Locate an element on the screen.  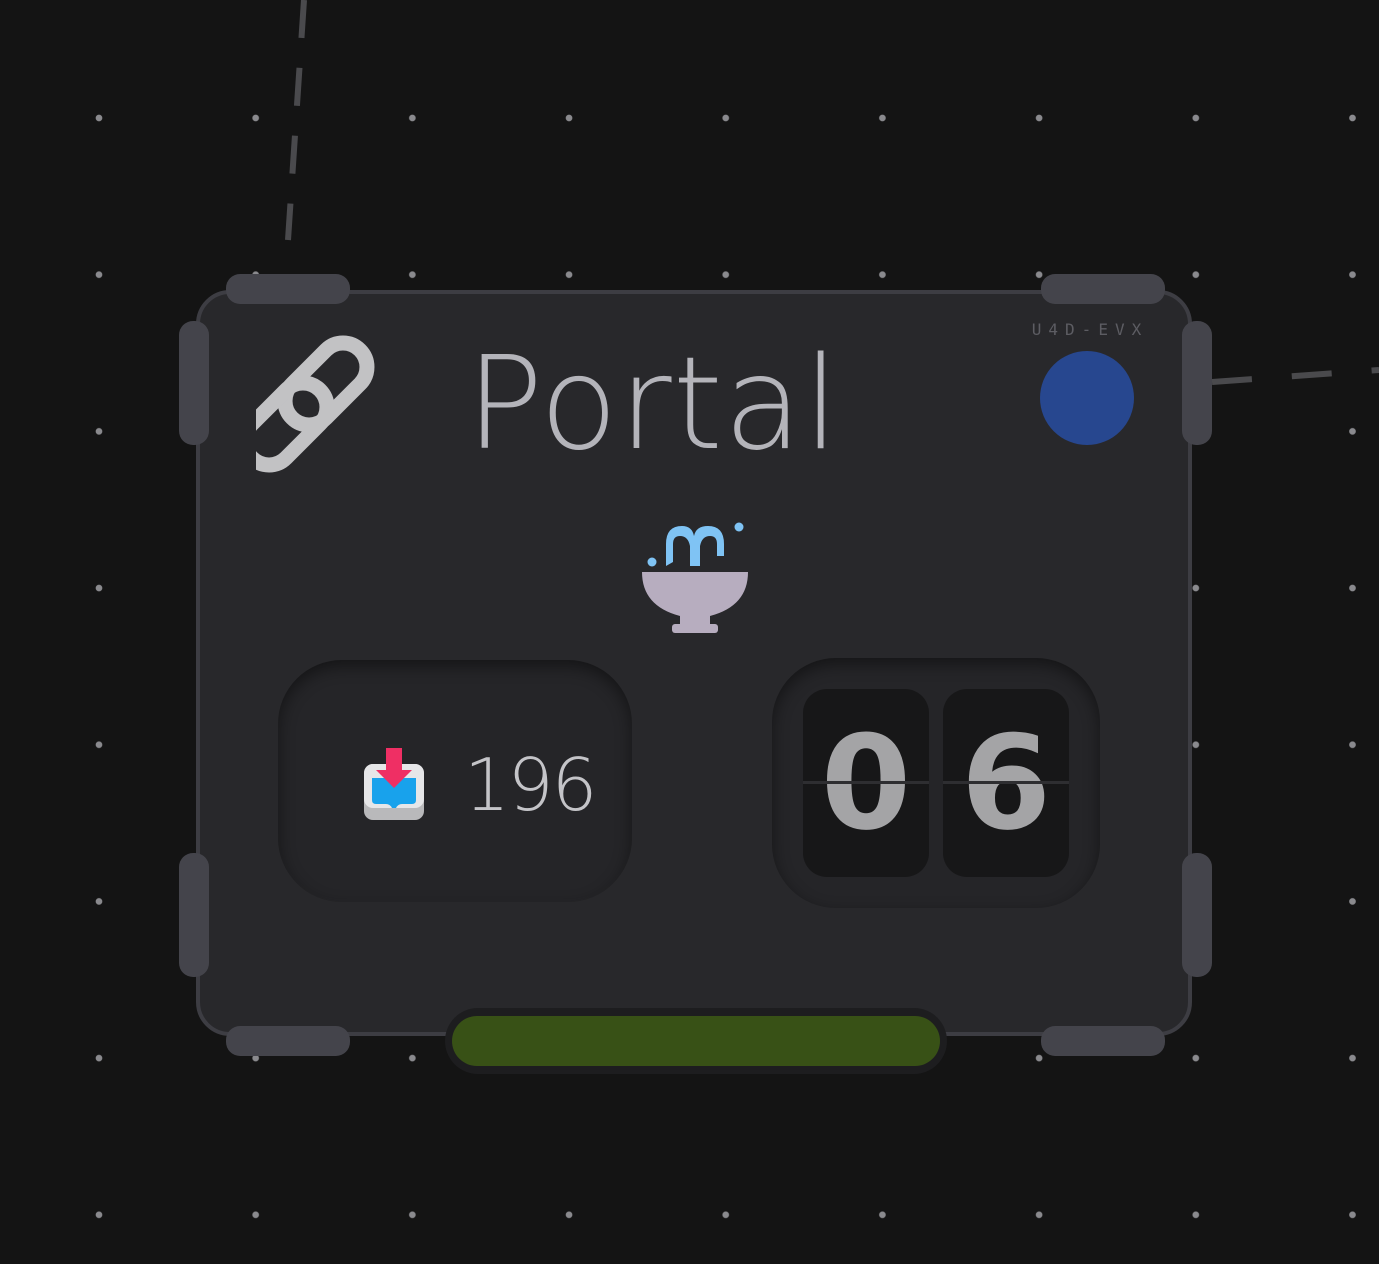
inbox-download-icon is located at coordinates (394, 784).